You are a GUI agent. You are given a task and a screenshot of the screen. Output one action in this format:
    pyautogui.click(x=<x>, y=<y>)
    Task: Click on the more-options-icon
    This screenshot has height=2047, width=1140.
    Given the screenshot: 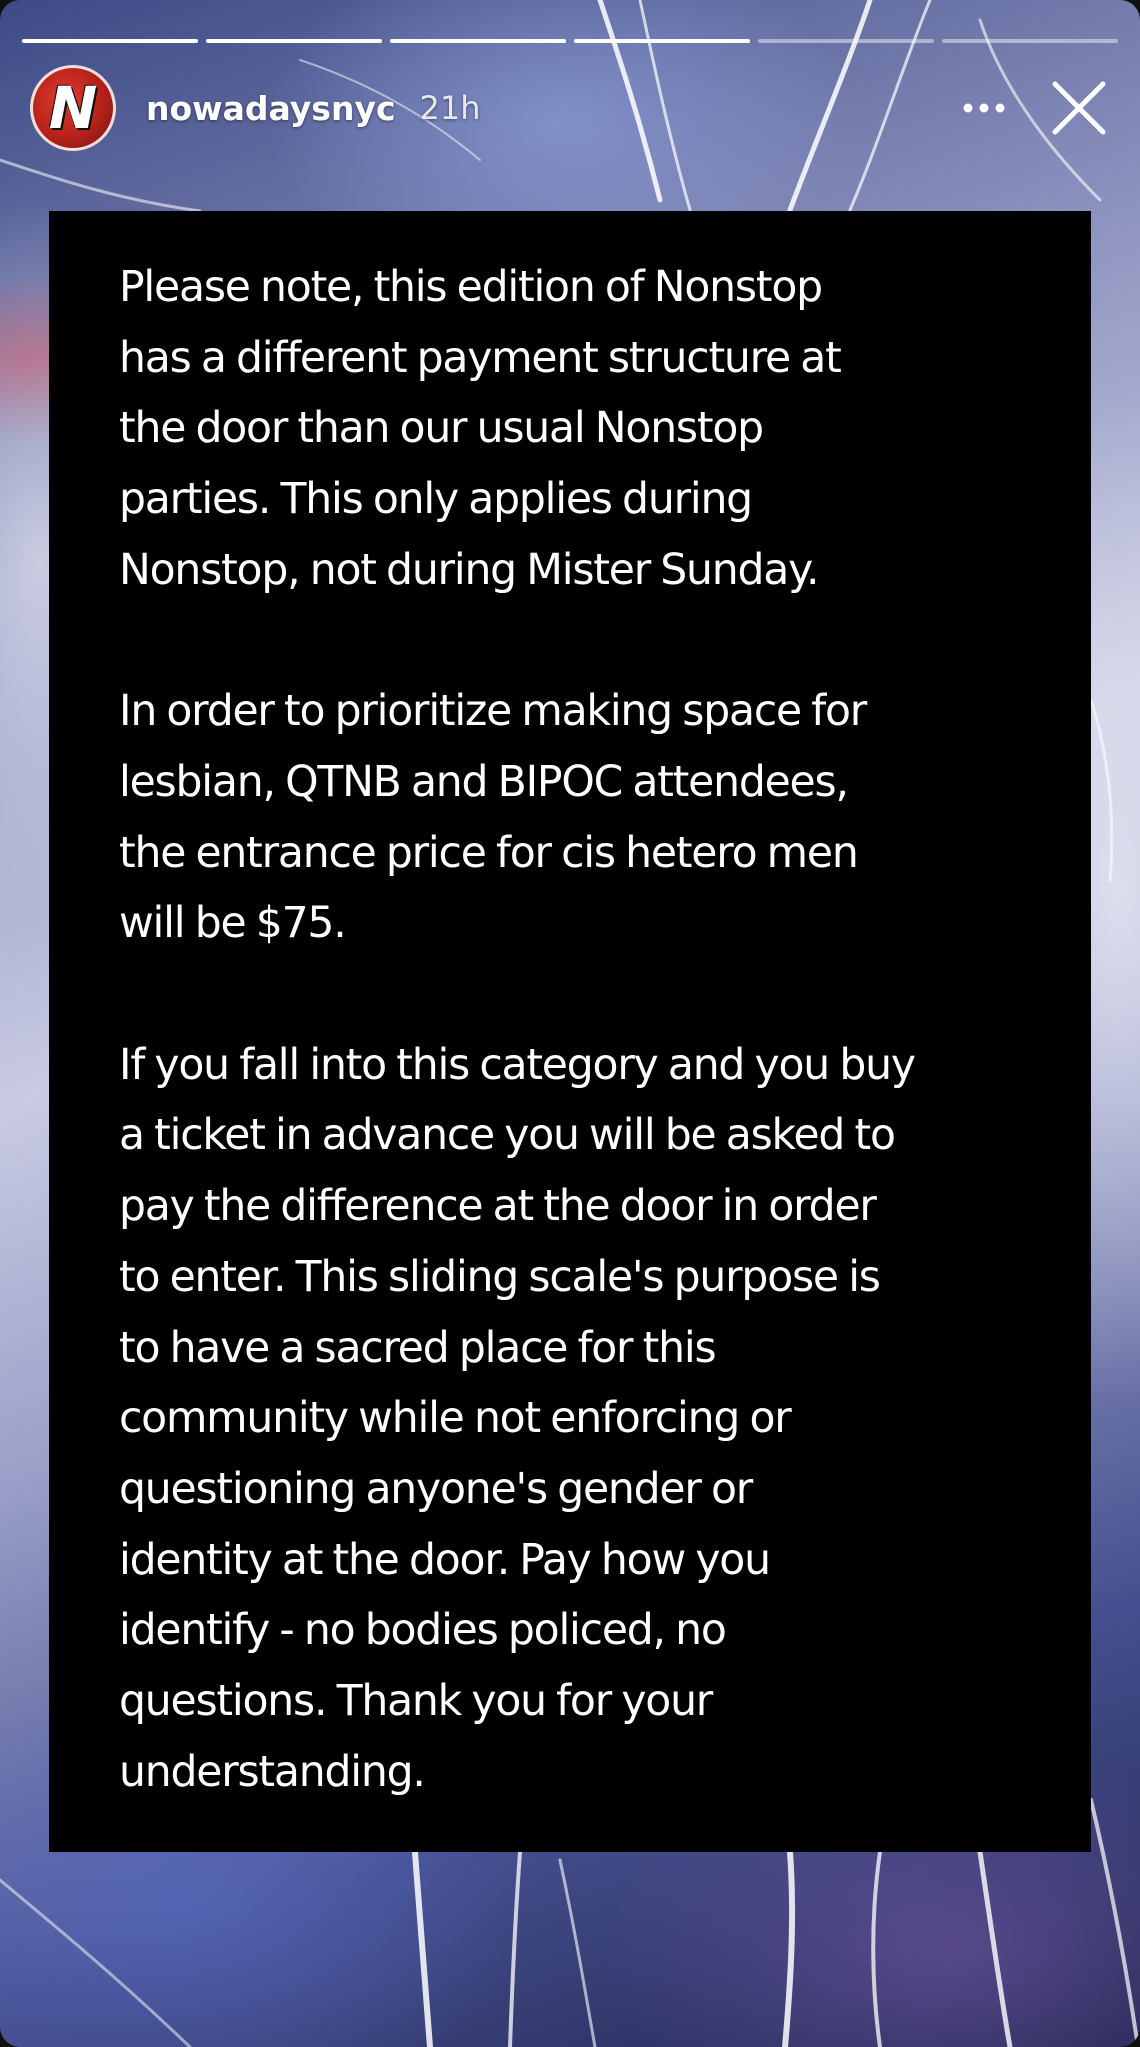 What is the action you would take?
    pyautogui.click(x=984, y=108)
    